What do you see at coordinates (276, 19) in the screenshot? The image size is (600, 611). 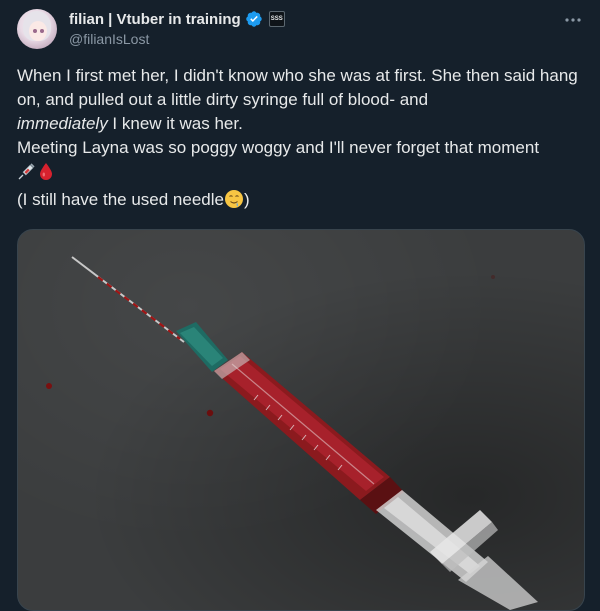 I see `affiliate-badge: SSS` at bounding box center [276, 19].